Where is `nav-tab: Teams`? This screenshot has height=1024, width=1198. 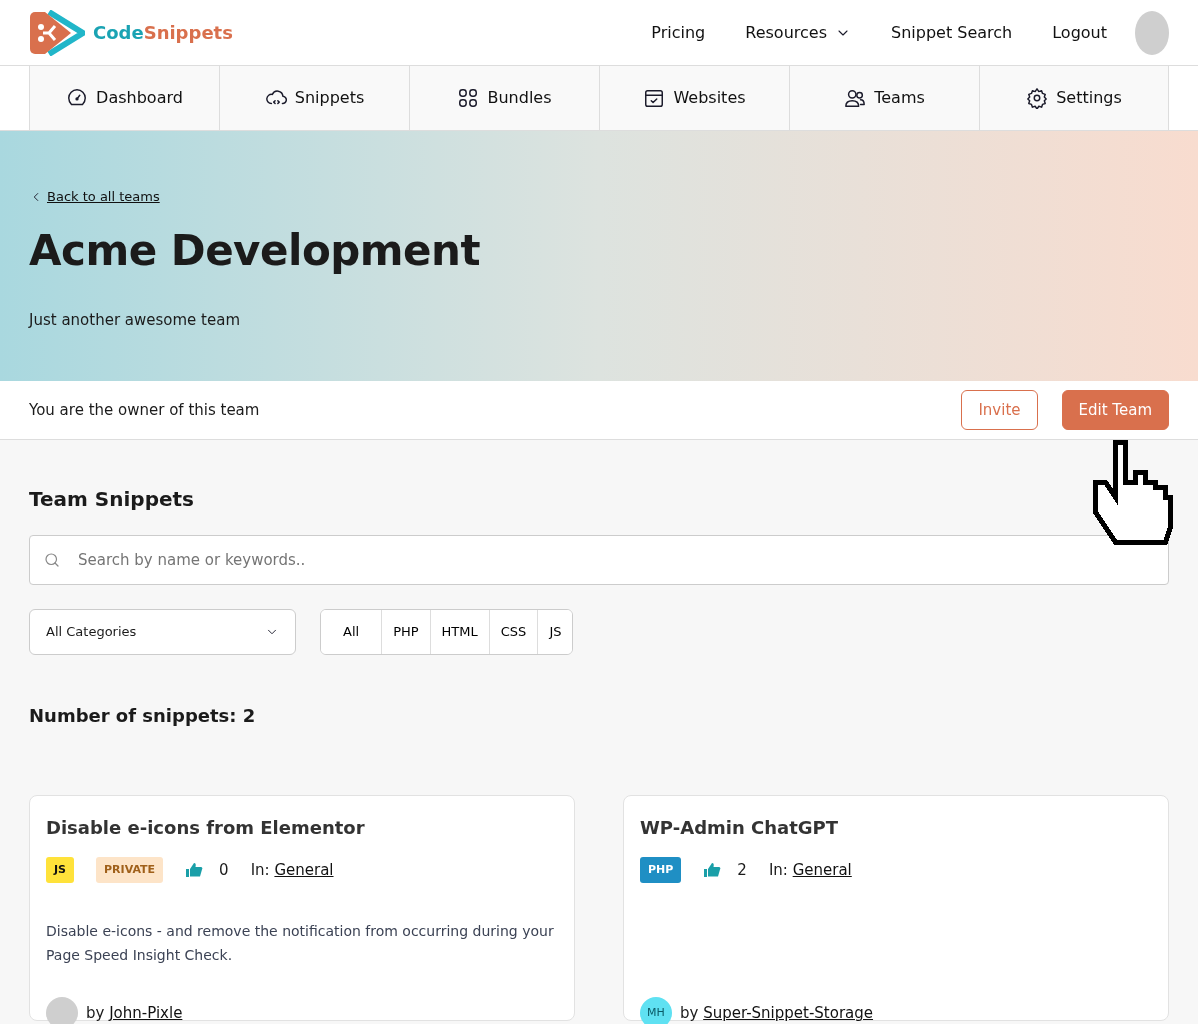 nav-tab: Teams is located at coordinates (884, 98).